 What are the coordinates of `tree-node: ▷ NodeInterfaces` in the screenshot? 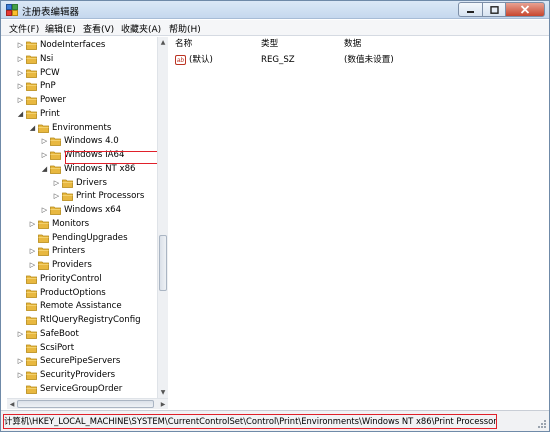 It's located at (82, 45).